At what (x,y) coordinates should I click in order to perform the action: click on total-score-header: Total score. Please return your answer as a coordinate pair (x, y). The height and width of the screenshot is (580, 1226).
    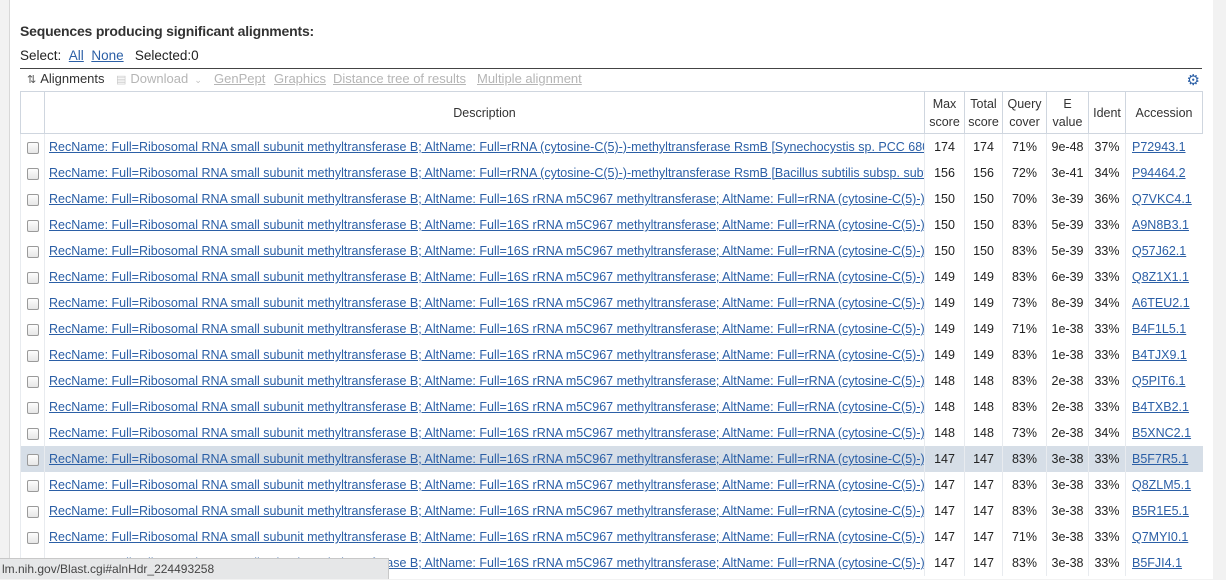
    Looking at the image, I should click on (983, 112).